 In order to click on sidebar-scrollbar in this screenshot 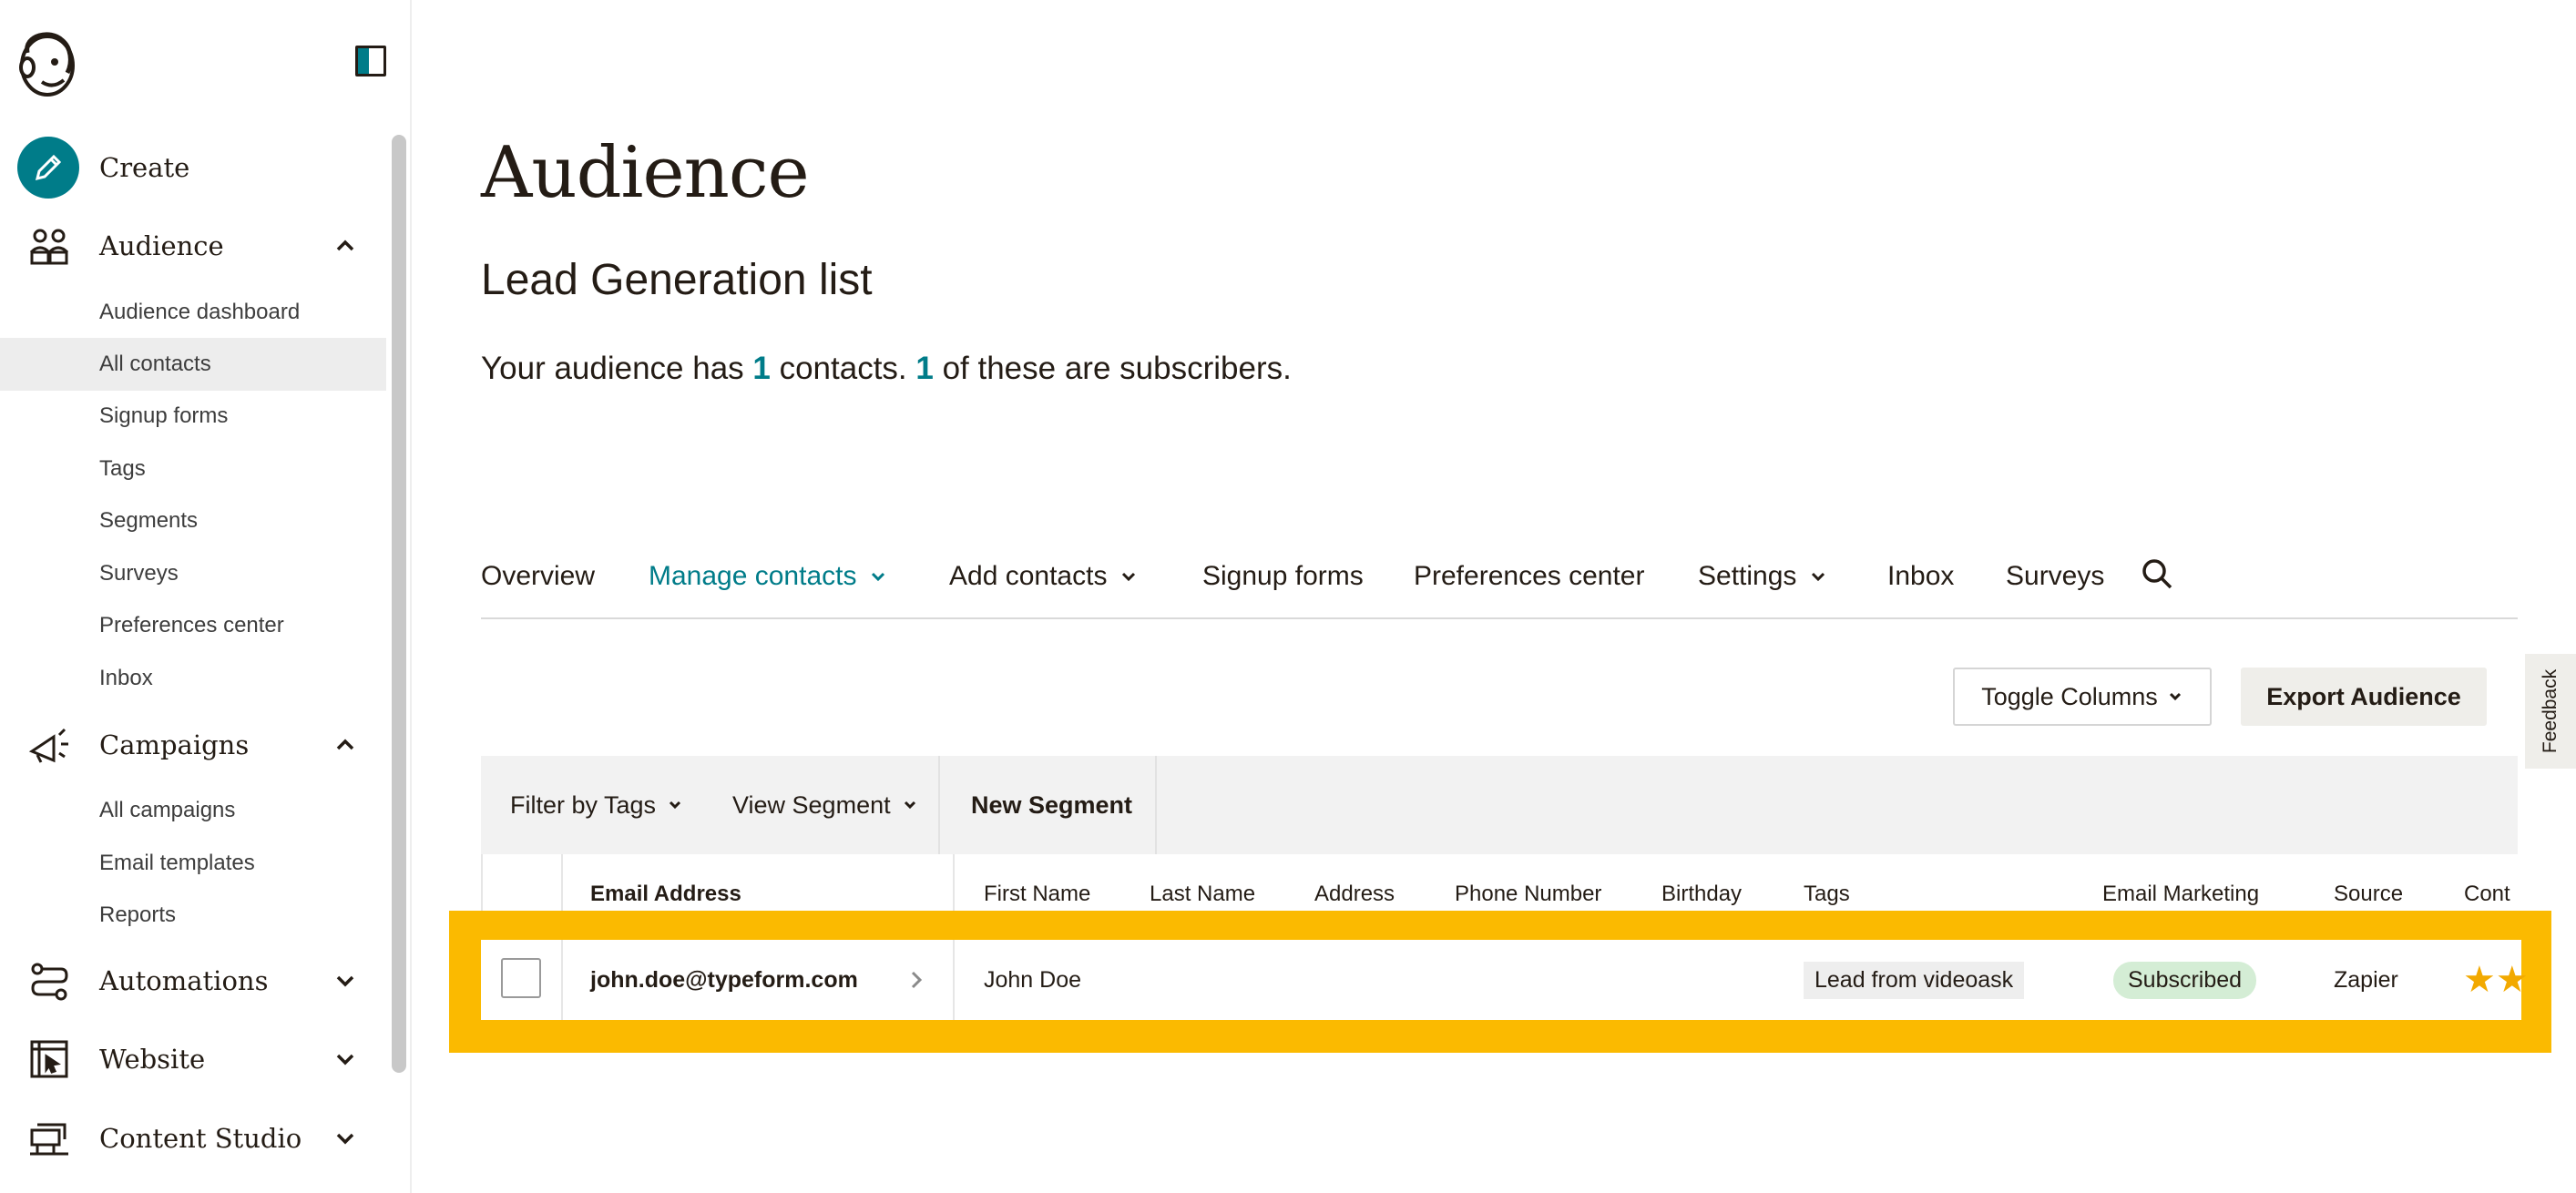, I will do `click(399, 604)`.